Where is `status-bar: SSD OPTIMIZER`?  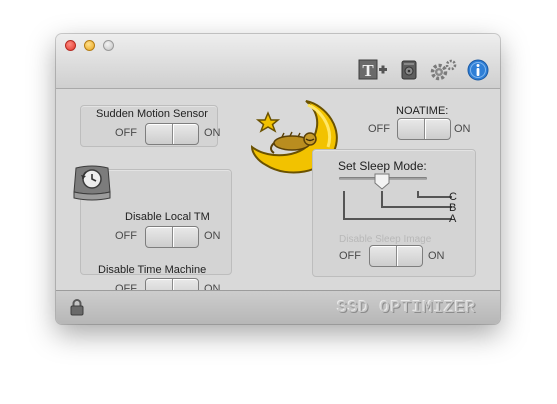
status-bar: SSD OPTIMIZER is located at coordinates (278, 307).